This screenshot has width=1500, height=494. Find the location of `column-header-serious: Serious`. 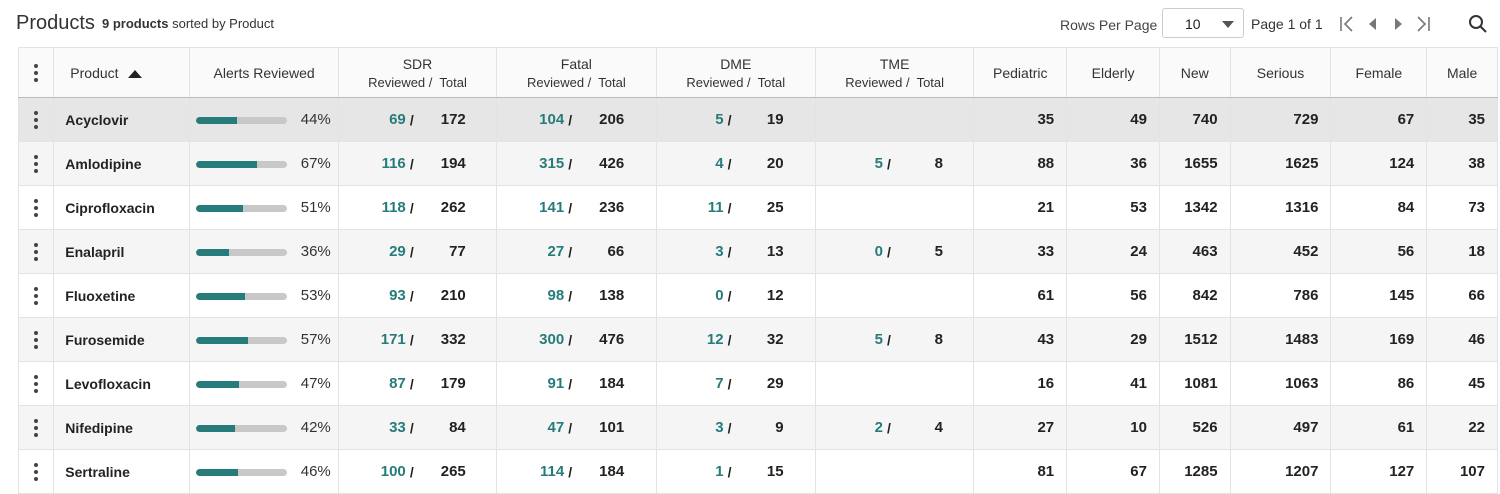

column-header-serious: Serious is located at coordinates (1280, 72).